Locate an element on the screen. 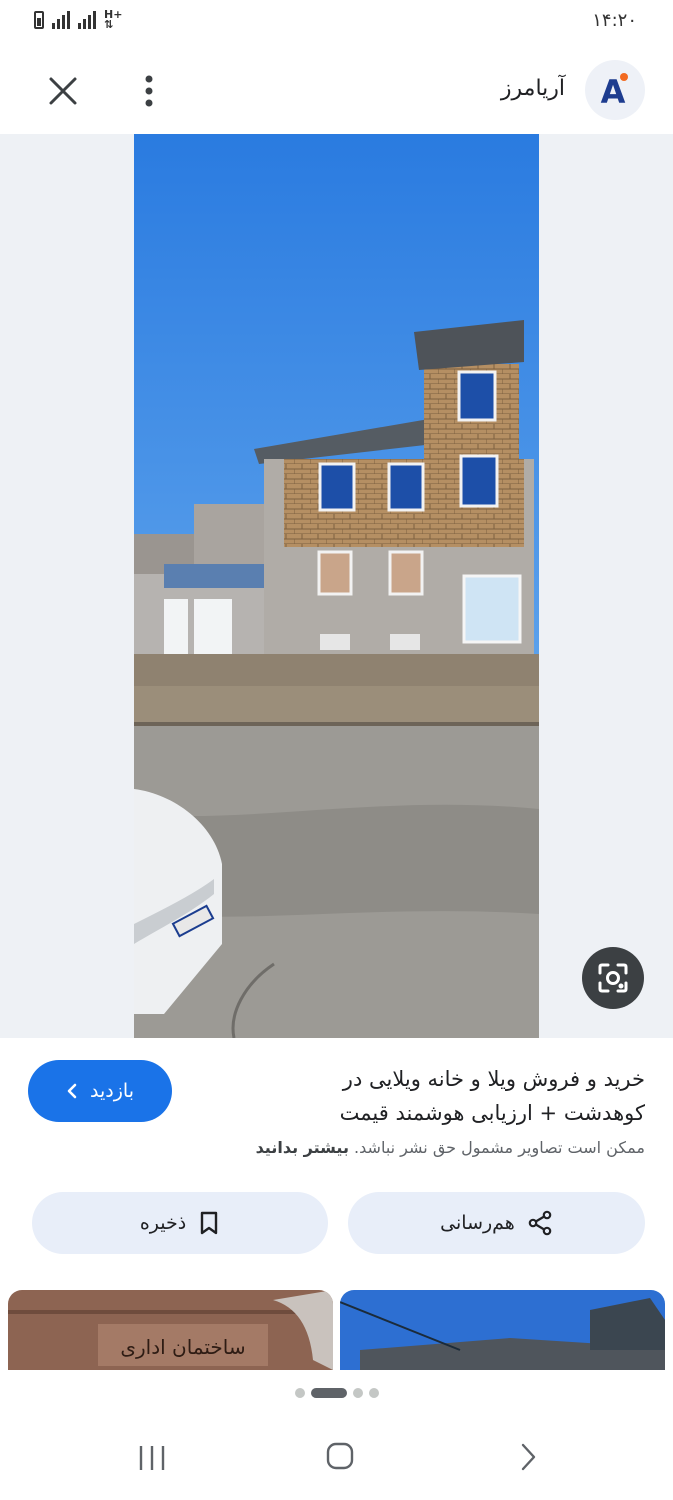  status-bar: H+ ⇅ ۱۴:۲۰ is located at coordinates (336, 22).